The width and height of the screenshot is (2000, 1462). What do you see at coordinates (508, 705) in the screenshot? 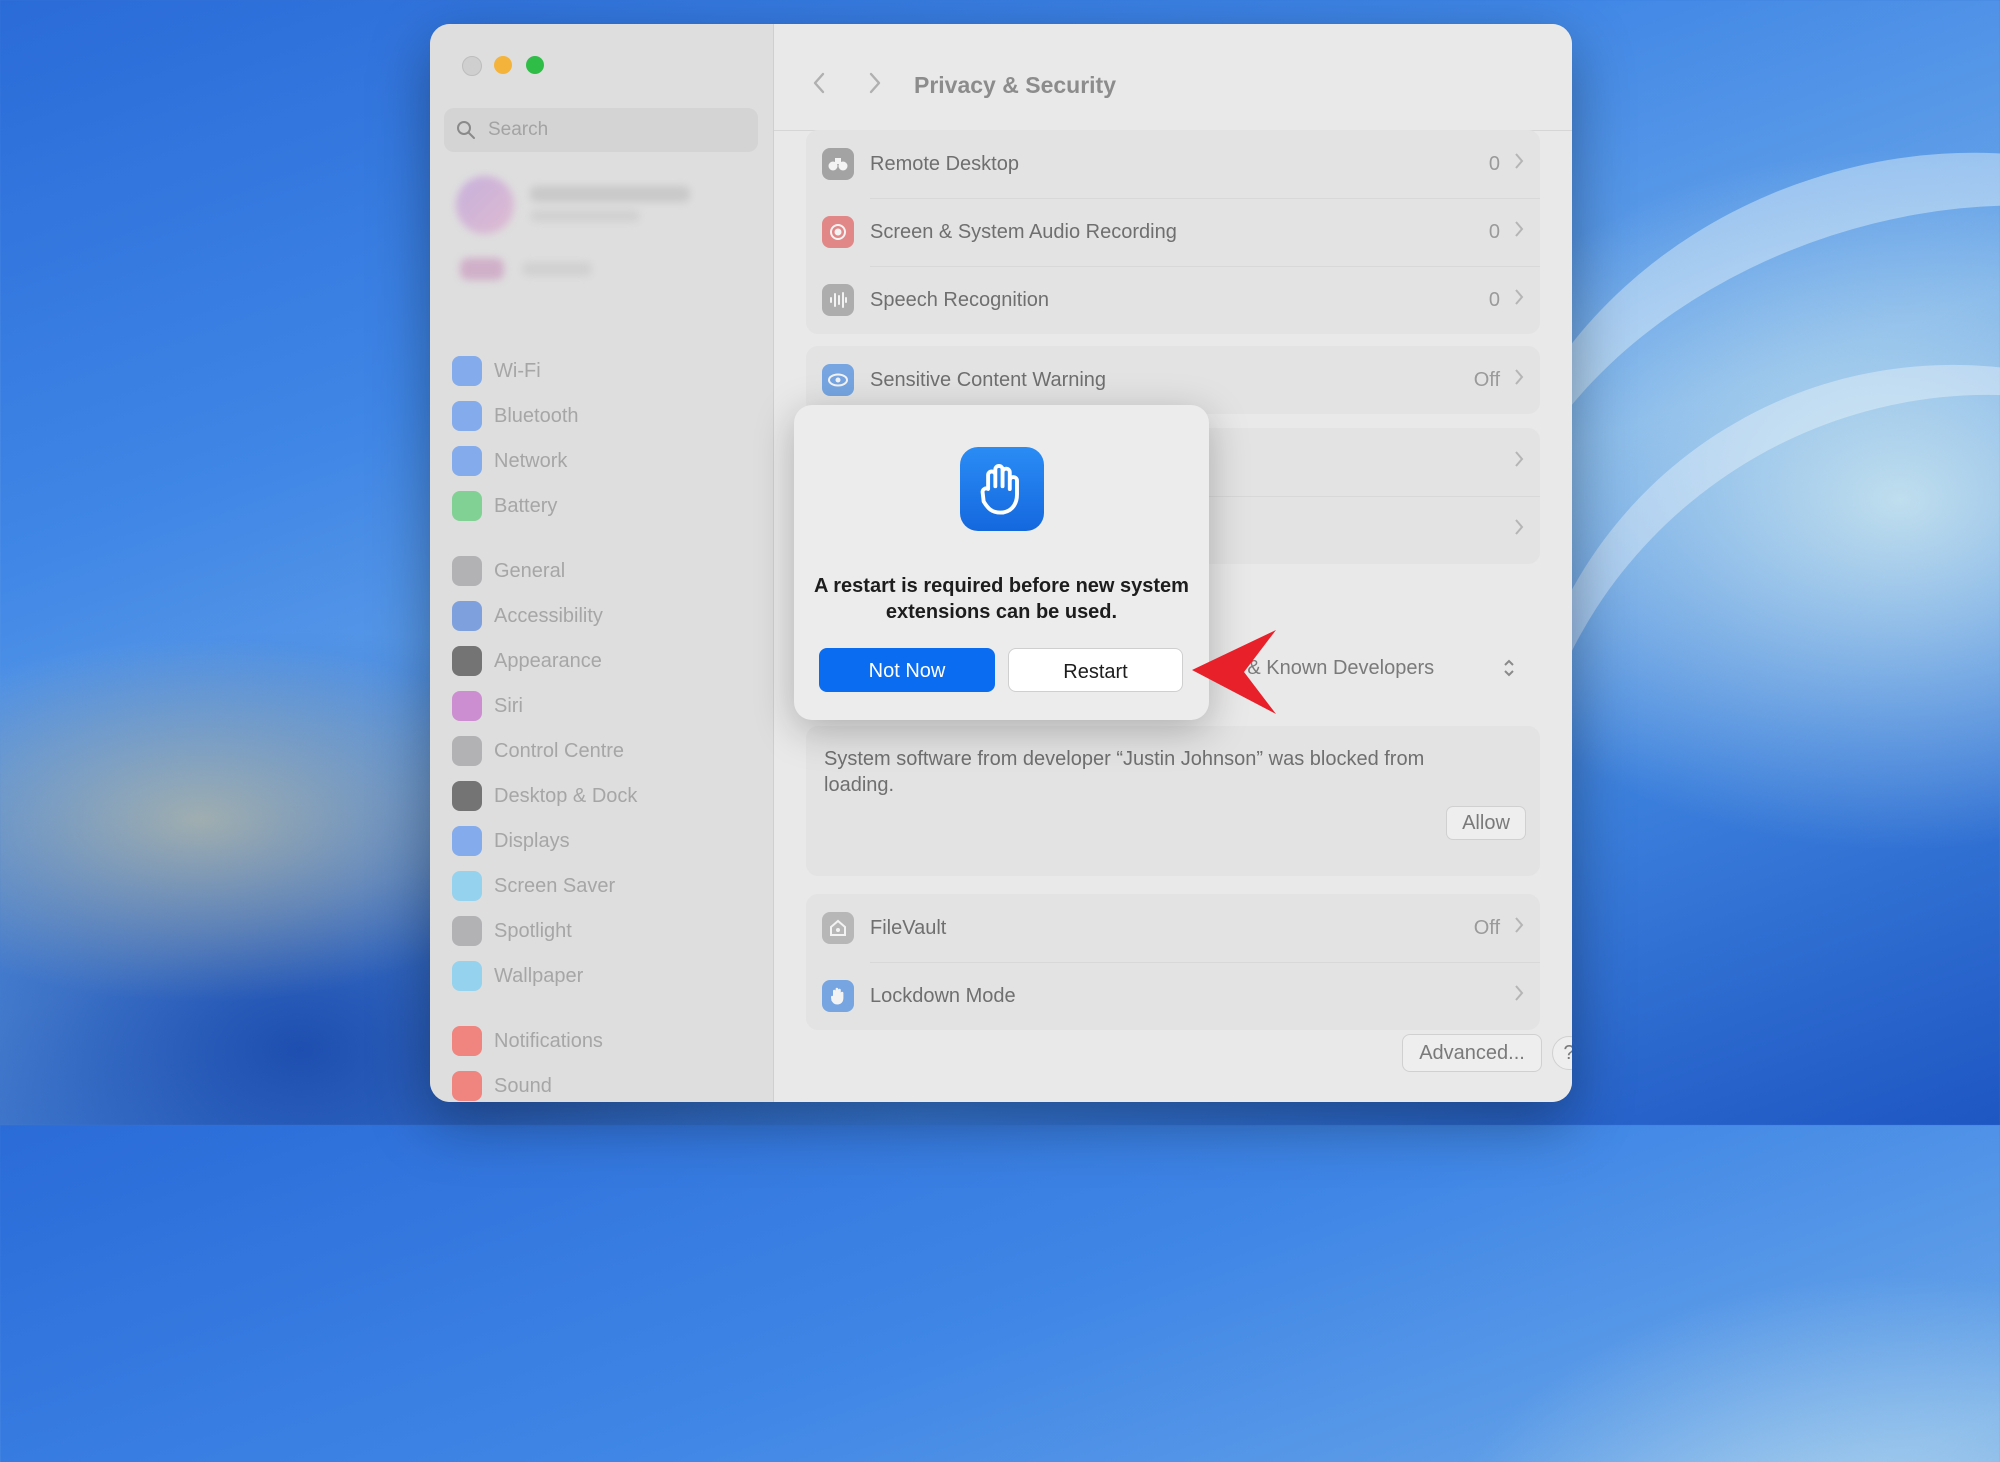
I see `sidebar-item-label: Siri` at bounding box center [508, 705].